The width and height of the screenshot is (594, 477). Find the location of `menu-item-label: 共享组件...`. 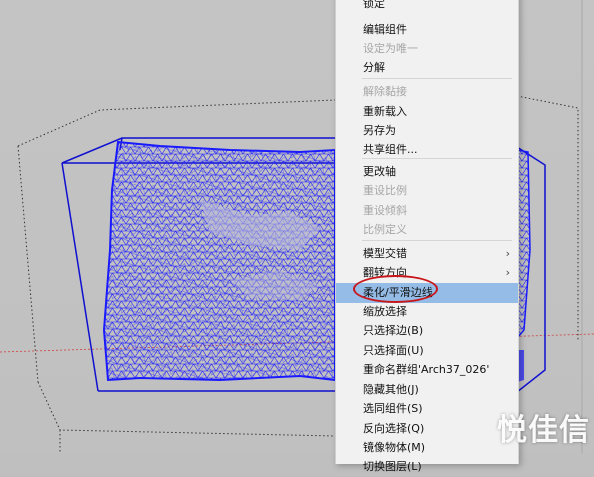

menu-item-label: 共享组件... is located at coordinates (390, 149).